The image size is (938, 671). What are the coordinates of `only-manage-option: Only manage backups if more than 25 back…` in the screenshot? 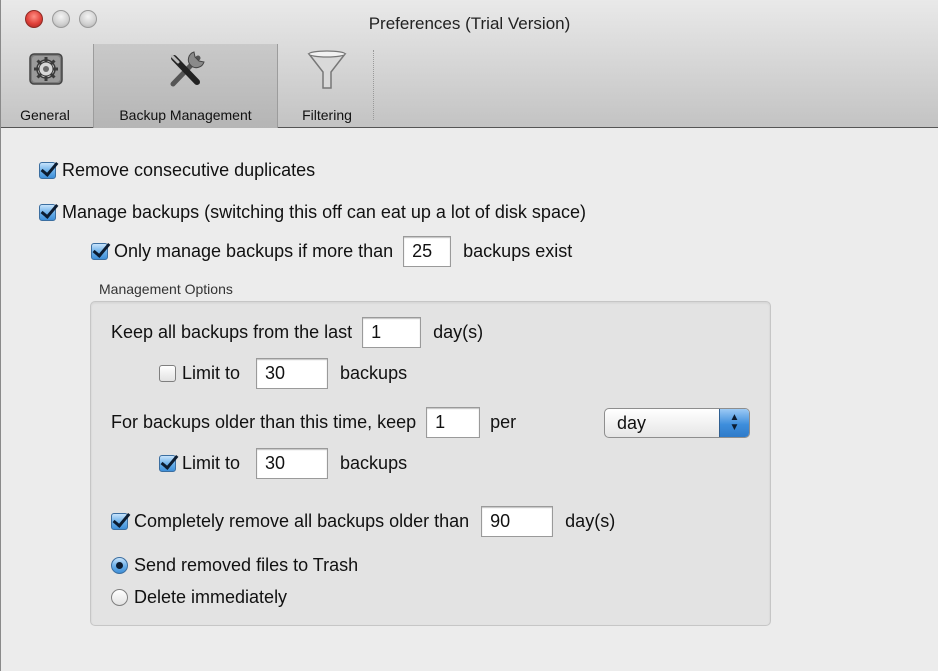 It's located at (331, 251).